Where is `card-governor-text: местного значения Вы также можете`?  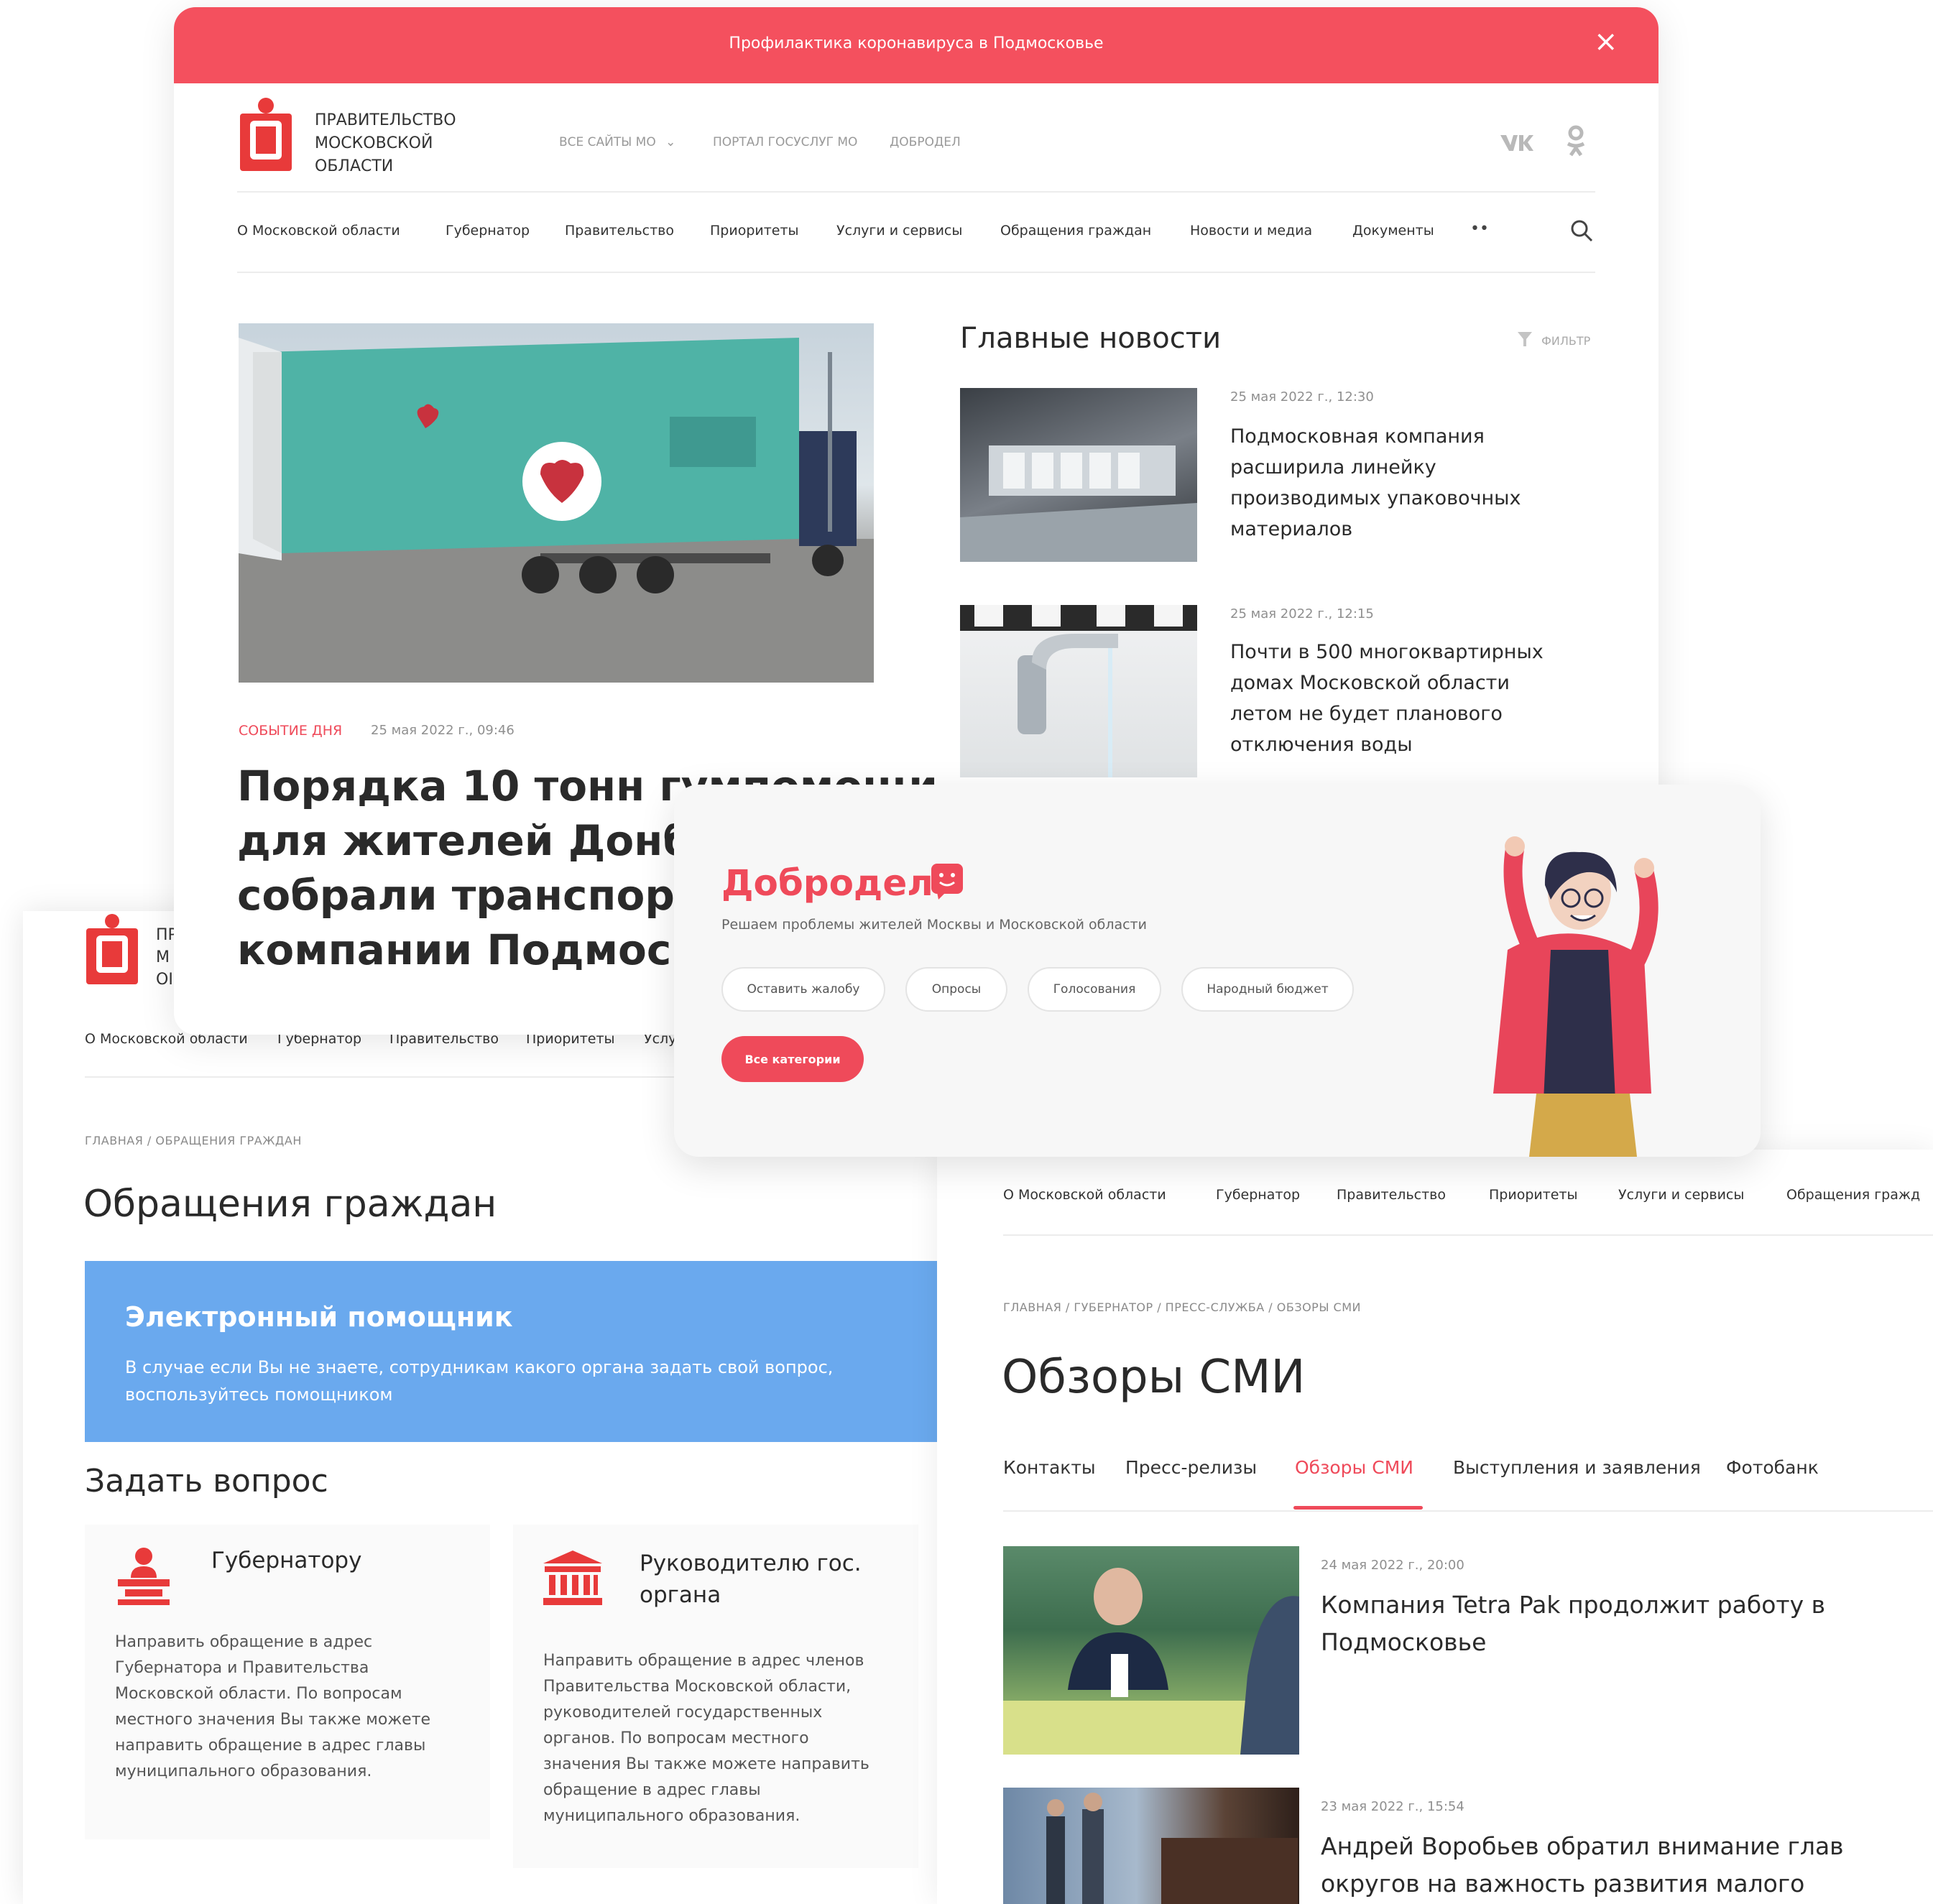 card-governor-text: местного значения Вы также можете is located at coordinates (273, 1720).